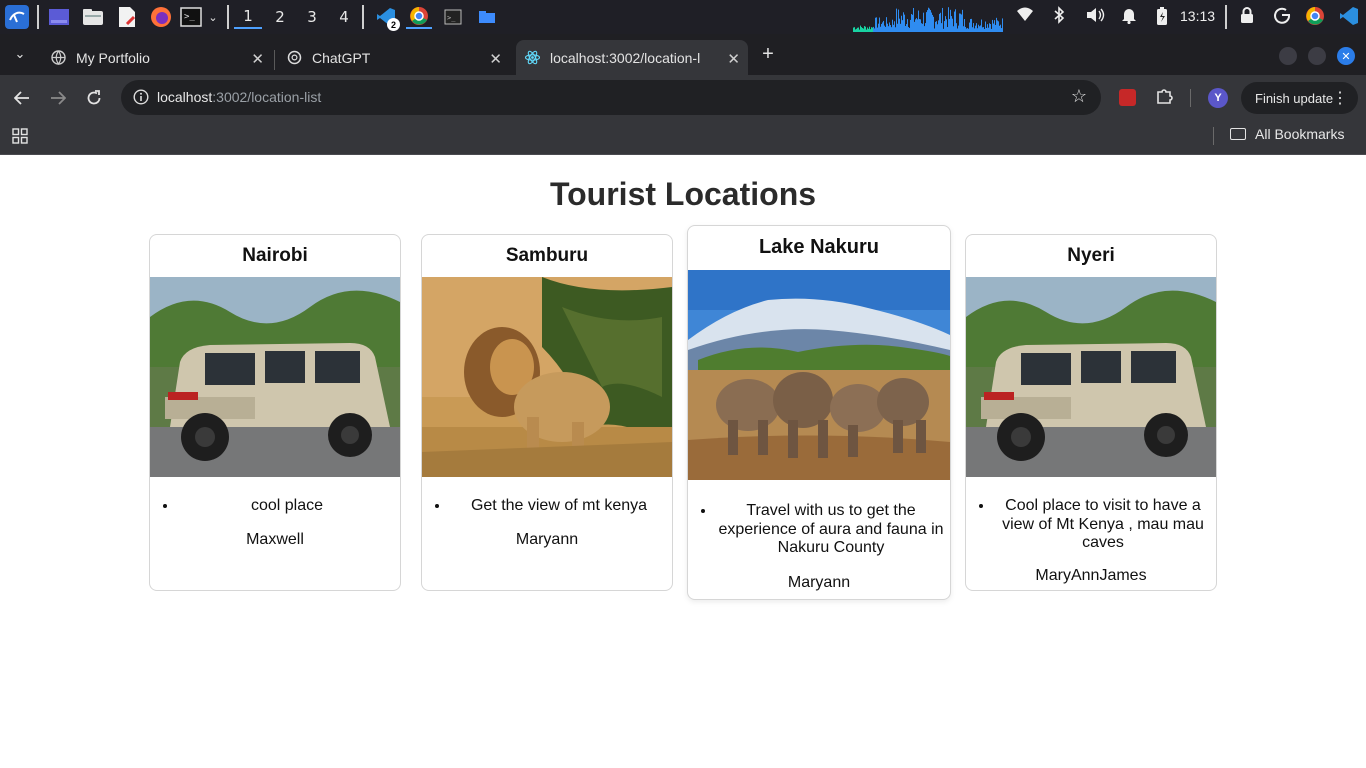 The image size is (1366, 768). What do you see at coordinates (532, 58) in the screenshot?
I see `react-icon` at bounding box center [532, 58].